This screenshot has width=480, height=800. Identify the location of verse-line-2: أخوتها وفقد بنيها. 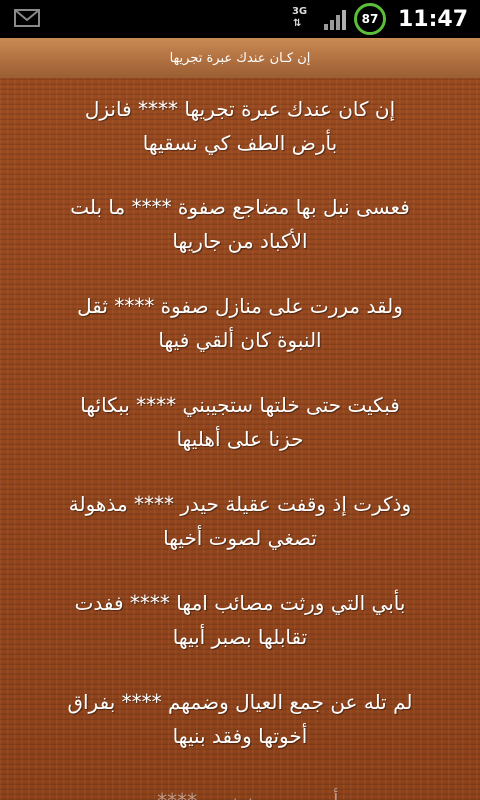
(240, 736).